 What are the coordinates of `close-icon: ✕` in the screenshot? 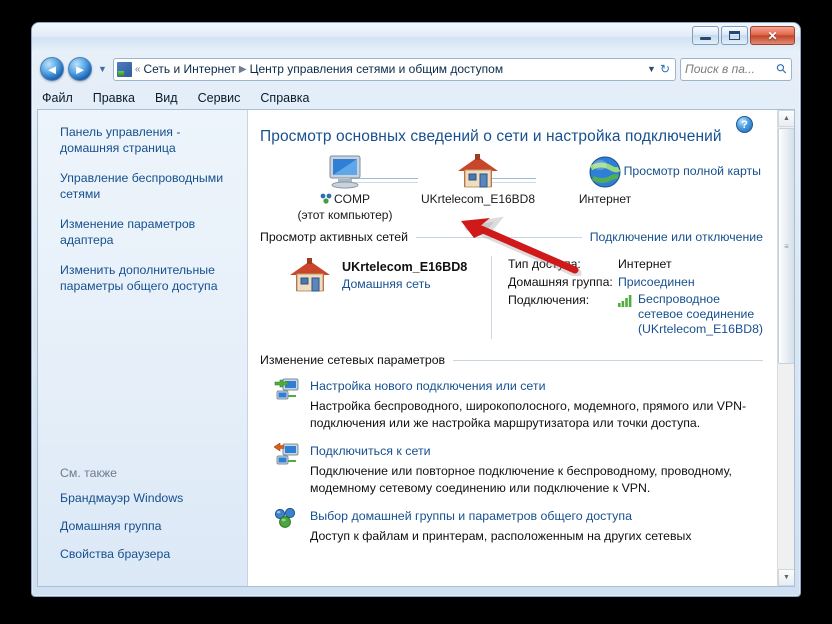 It's located at (772, 35).